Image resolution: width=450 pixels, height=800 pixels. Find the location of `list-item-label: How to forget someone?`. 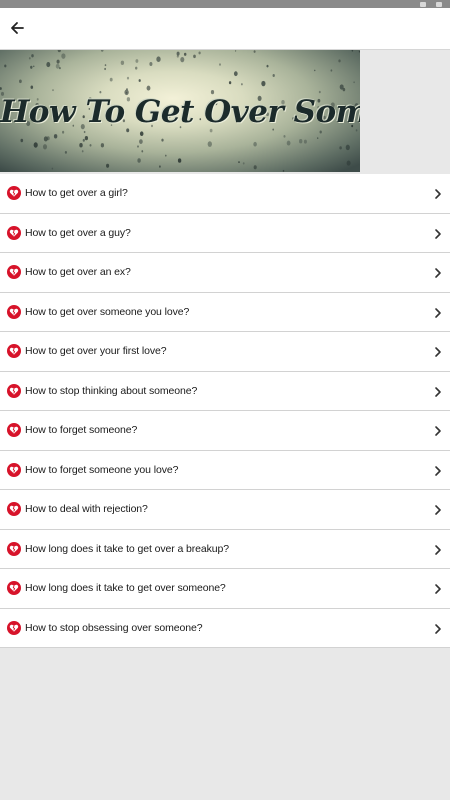

list-item-label: How to forget someone? is located at coordinates (81, 430).